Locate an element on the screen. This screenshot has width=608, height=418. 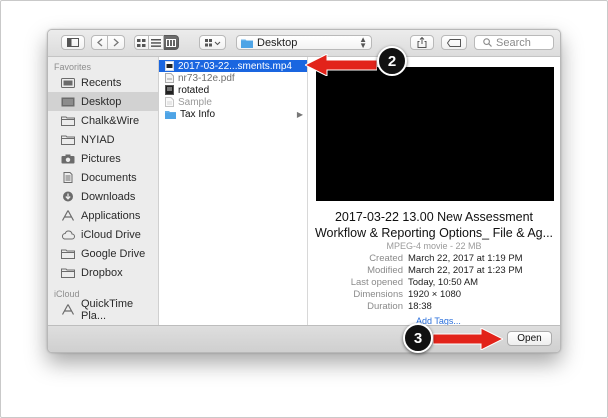
updown-chevron-icon: ▲ ▼ is located at coordinates (363, 42).